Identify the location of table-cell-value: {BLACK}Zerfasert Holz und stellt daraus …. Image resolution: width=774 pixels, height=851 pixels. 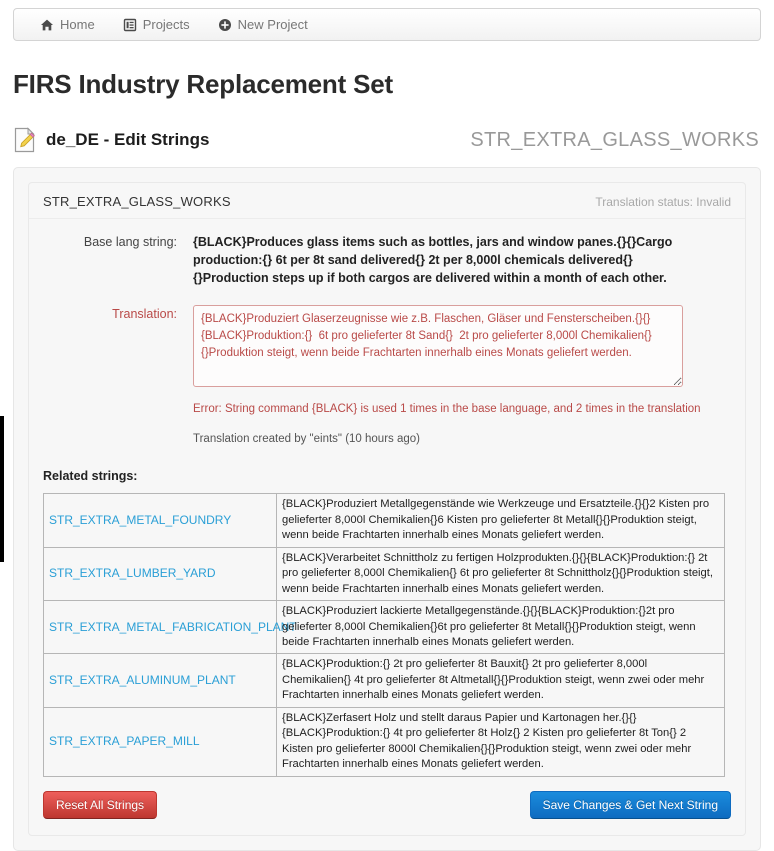
(500, 741).